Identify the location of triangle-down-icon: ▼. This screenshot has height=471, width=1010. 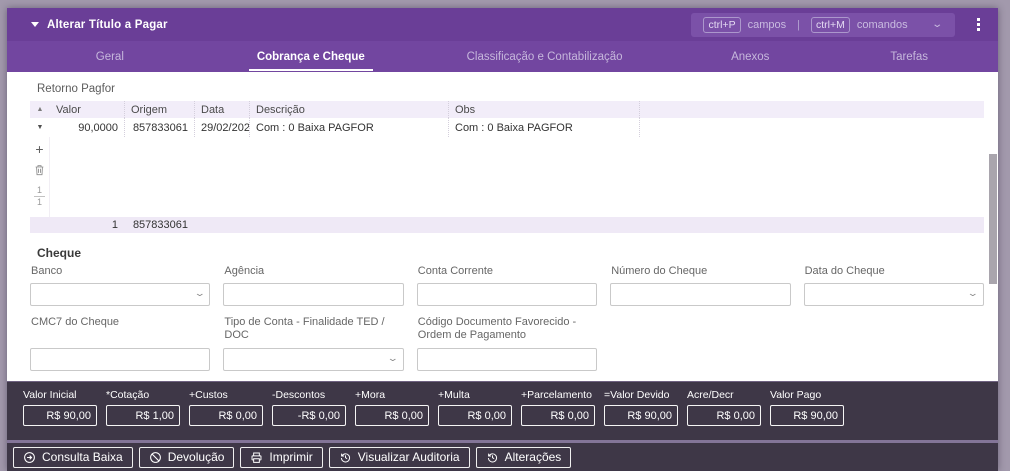
(40, 127).